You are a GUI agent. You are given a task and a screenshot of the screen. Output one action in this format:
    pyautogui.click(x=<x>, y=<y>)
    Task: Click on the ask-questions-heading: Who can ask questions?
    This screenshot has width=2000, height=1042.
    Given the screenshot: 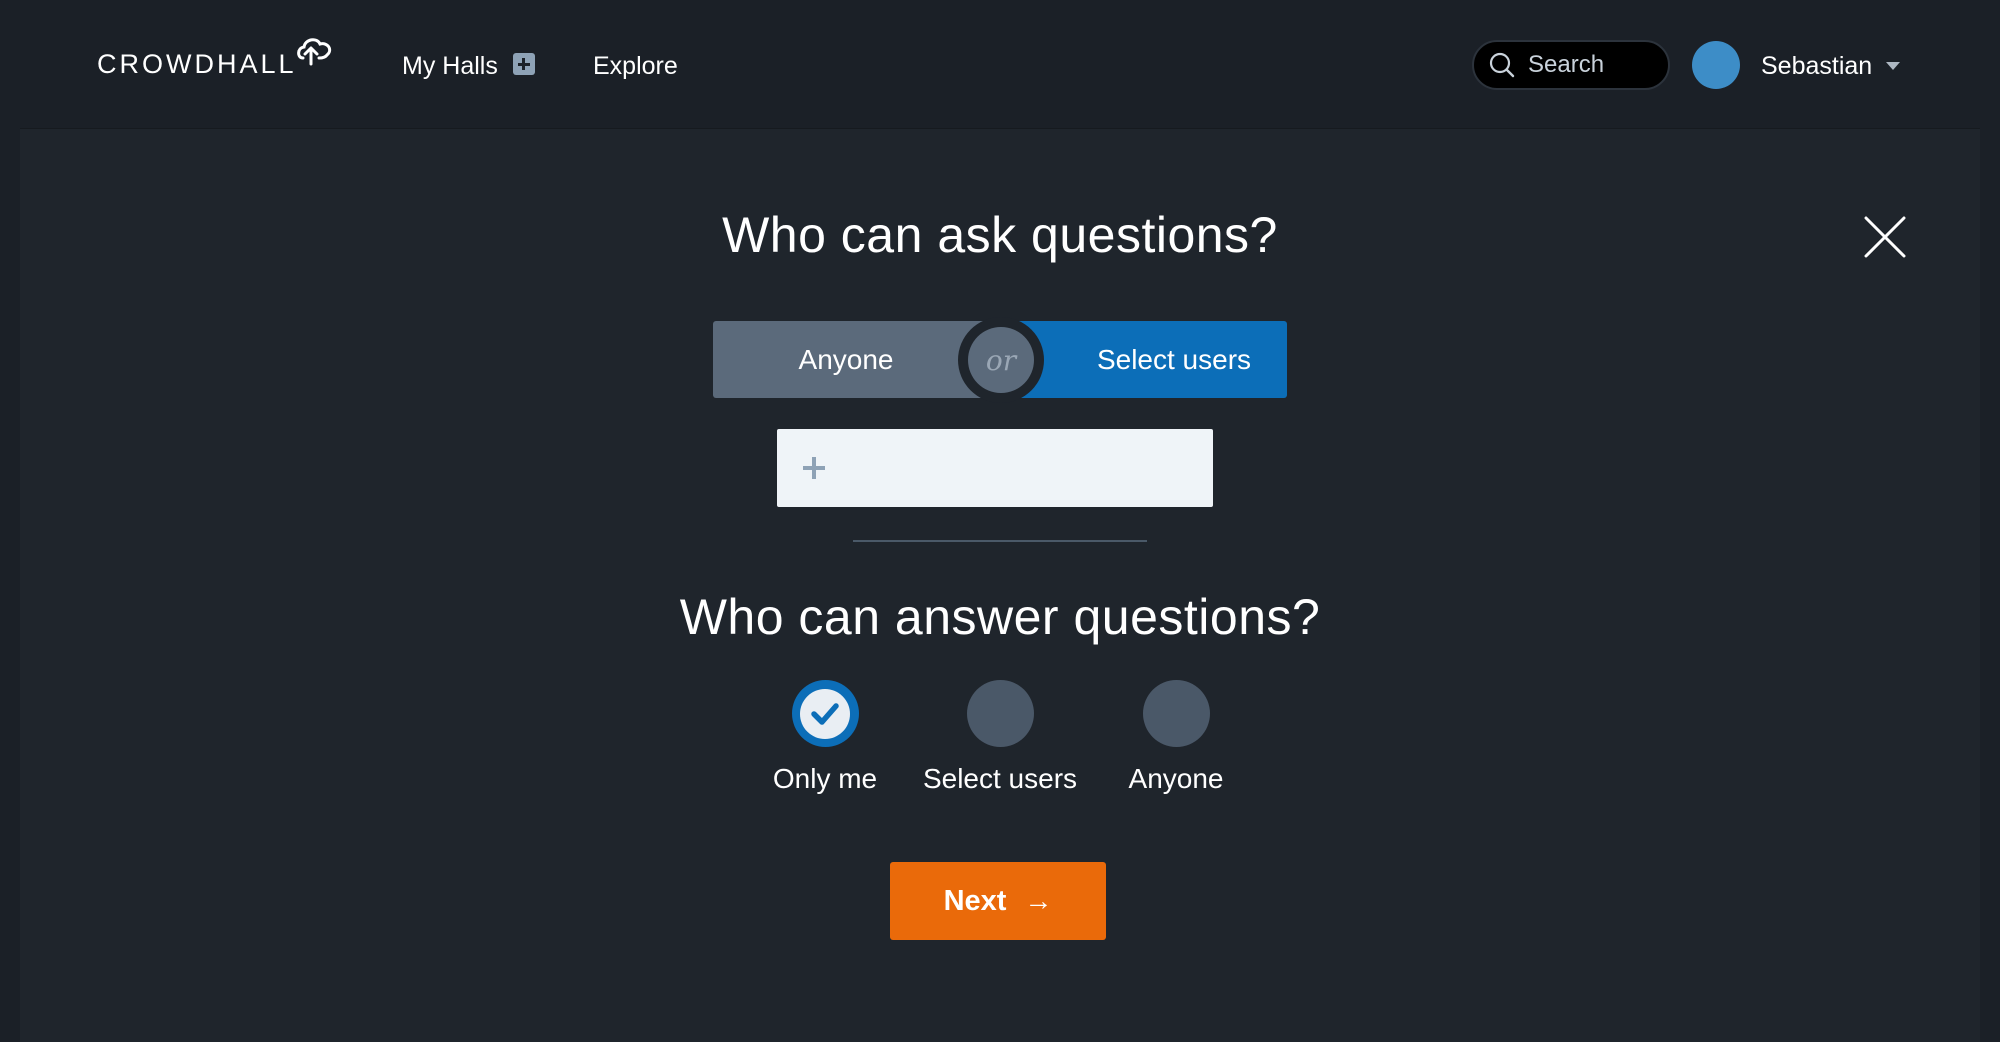 What is the action you would take?
    pyautogui.click(x=1000, y=235)
    